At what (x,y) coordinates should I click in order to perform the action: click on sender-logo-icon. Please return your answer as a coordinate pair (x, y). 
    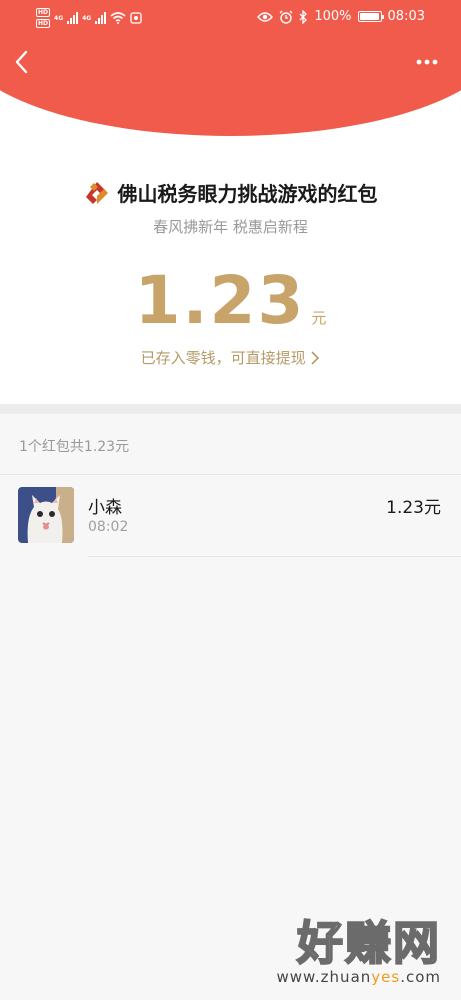
    Looking at the image, I should click on (96, 192).